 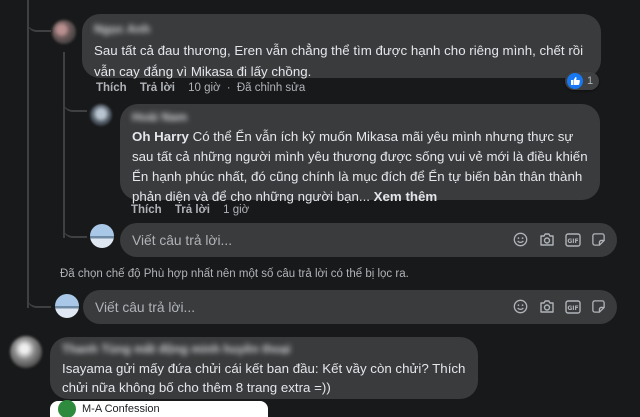 I want to click on timestamp: 10 giờ, so click(x=204, y=88).